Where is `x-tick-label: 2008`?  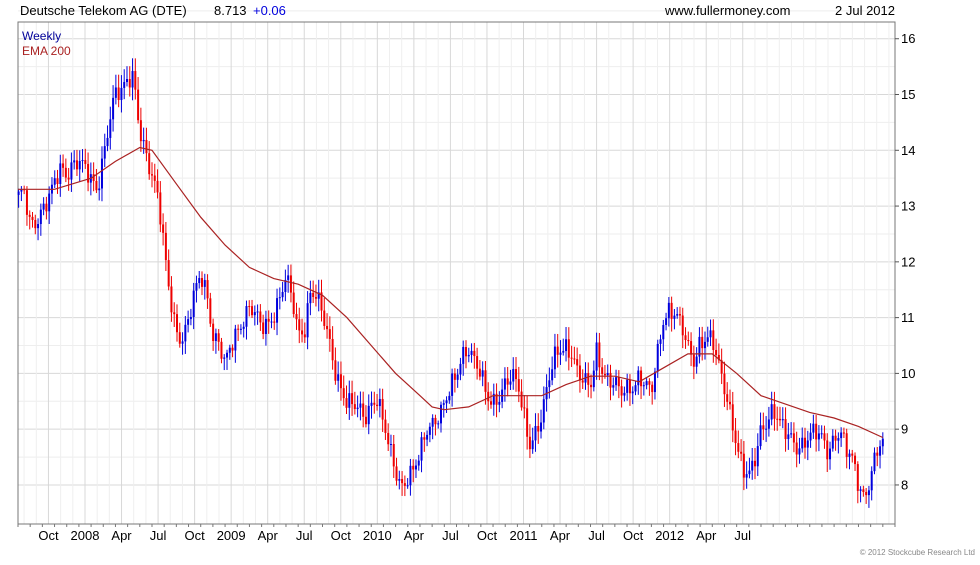 x-tick-label: 2008 is located at coordinates (85, 535).